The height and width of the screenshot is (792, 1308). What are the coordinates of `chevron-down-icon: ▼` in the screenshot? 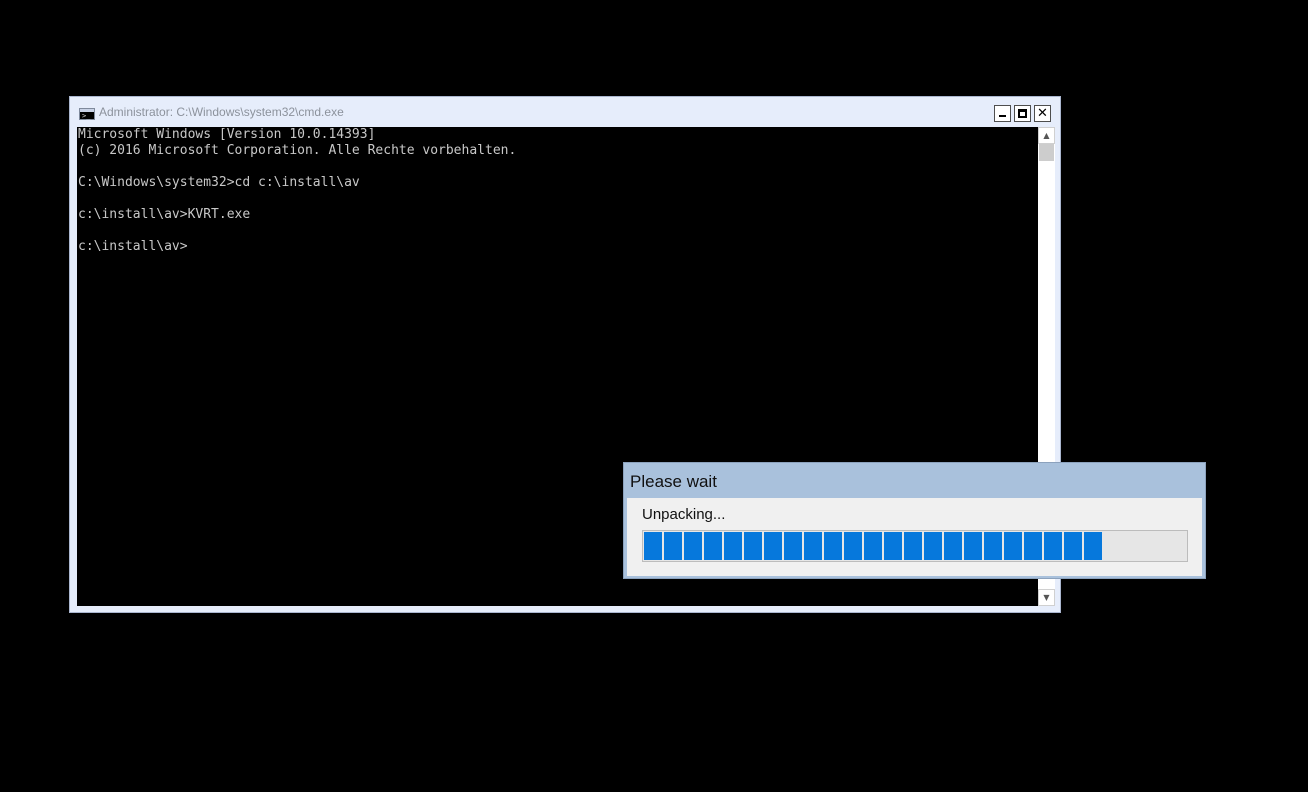 It's located at (1046, 597).